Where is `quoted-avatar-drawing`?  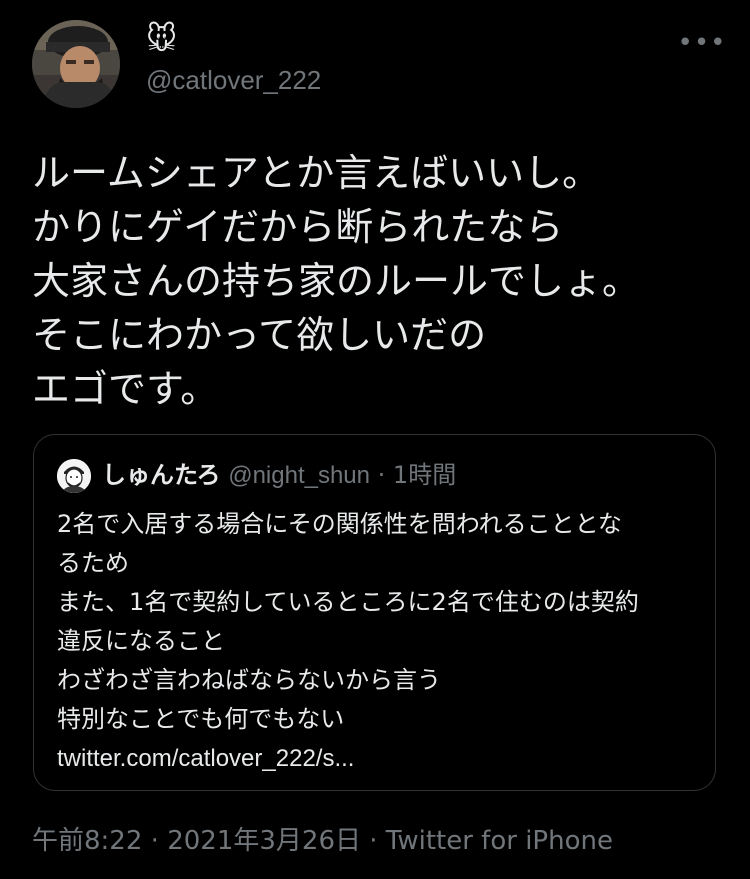 quoted-avatar-drawing is located at coordinates (74, 476).